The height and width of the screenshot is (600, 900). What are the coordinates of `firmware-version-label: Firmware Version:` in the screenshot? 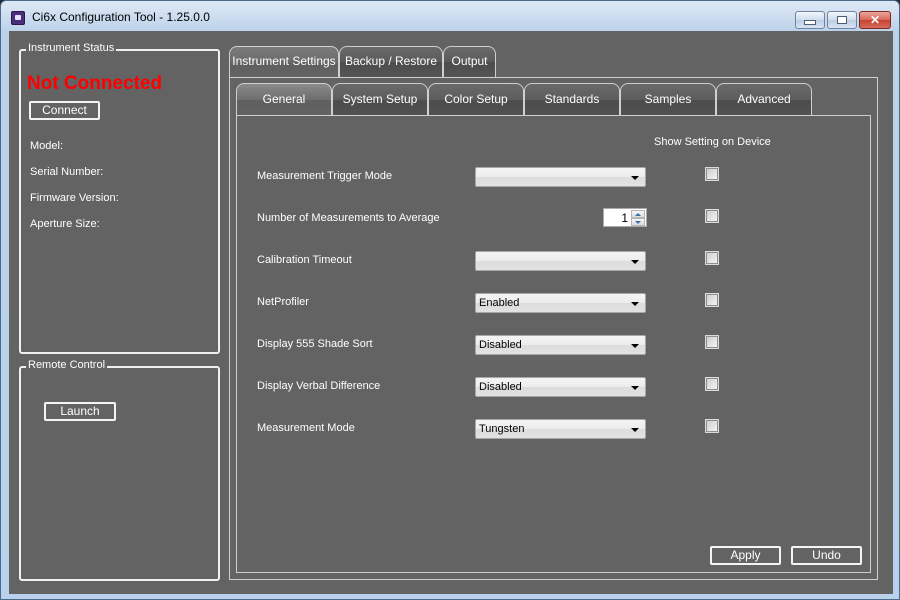 It's located at (74, 198).